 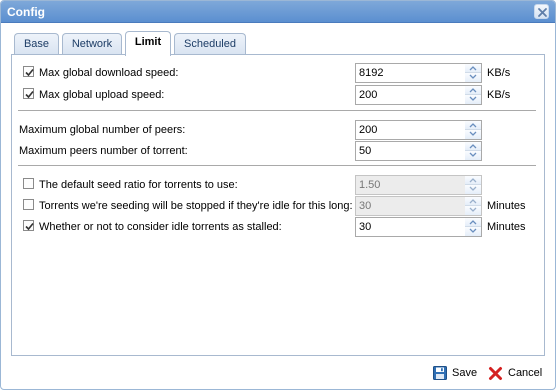 I want to click on download-speed-checkbox, so click(x=28, y=71).